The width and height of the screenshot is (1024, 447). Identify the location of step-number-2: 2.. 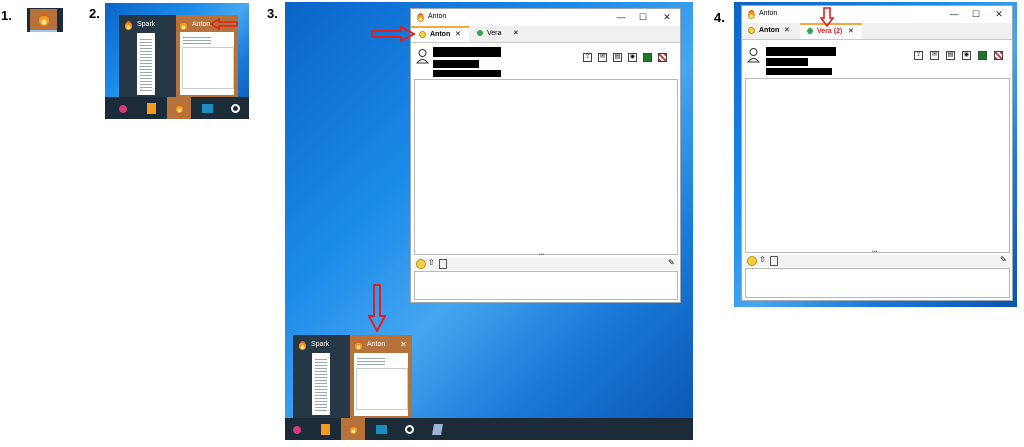
(94, 13).